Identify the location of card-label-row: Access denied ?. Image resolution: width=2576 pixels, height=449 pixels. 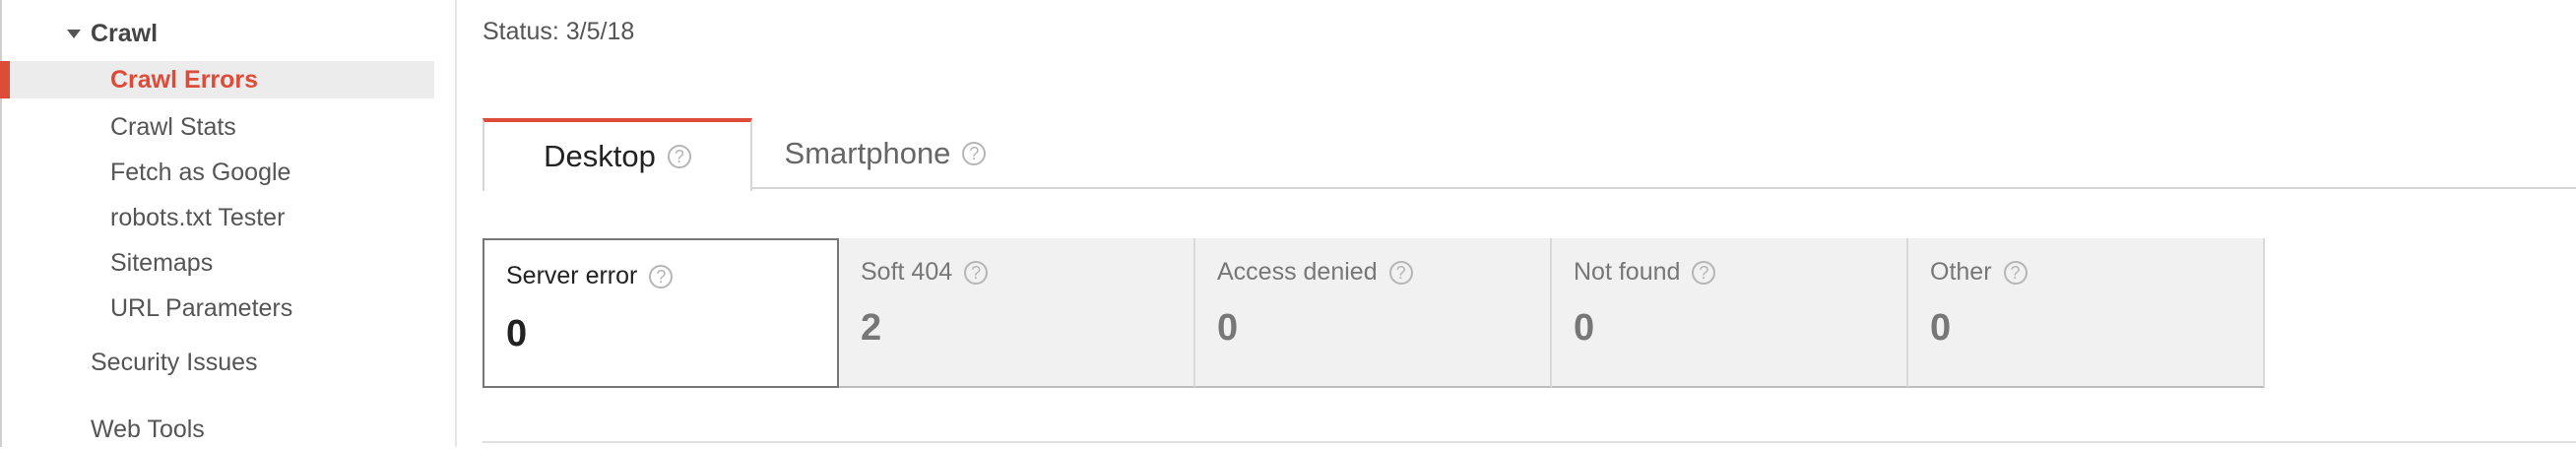
(1315, 272).